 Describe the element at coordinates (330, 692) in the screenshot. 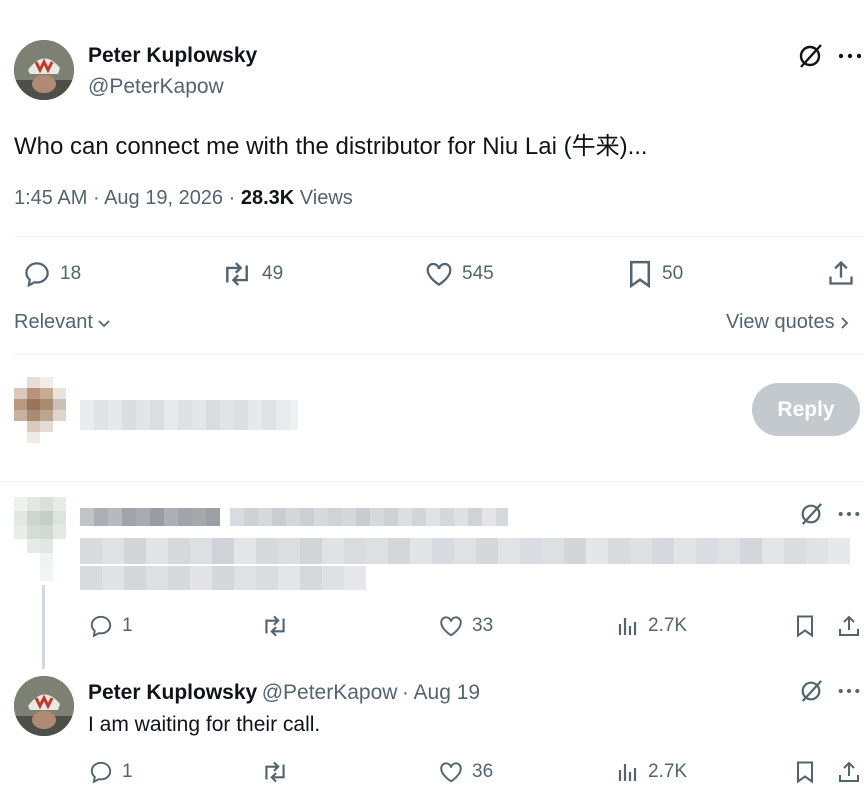

I see `reply-author-handle: @PeterKapow` at that location.